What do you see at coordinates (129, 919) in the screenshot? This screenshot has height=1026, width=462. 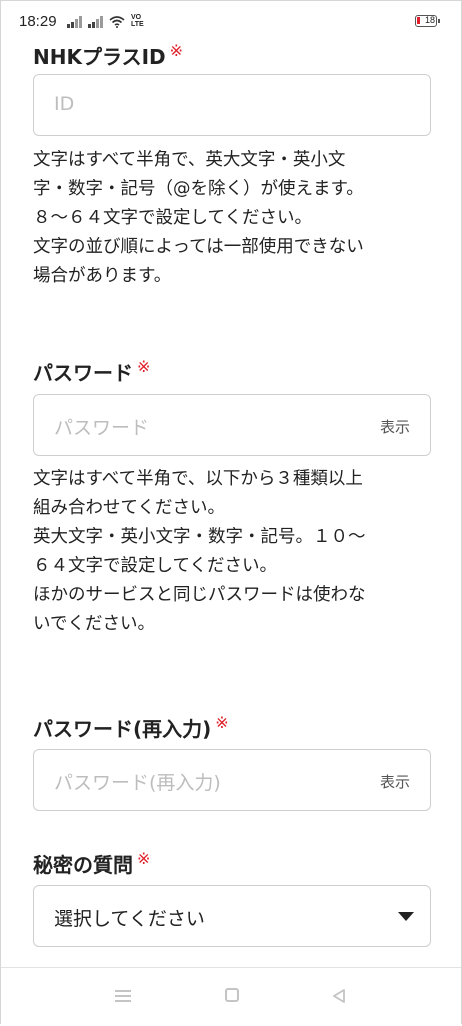 I see `secret-question-value: 選択してください` at bounding box center [129, 919].